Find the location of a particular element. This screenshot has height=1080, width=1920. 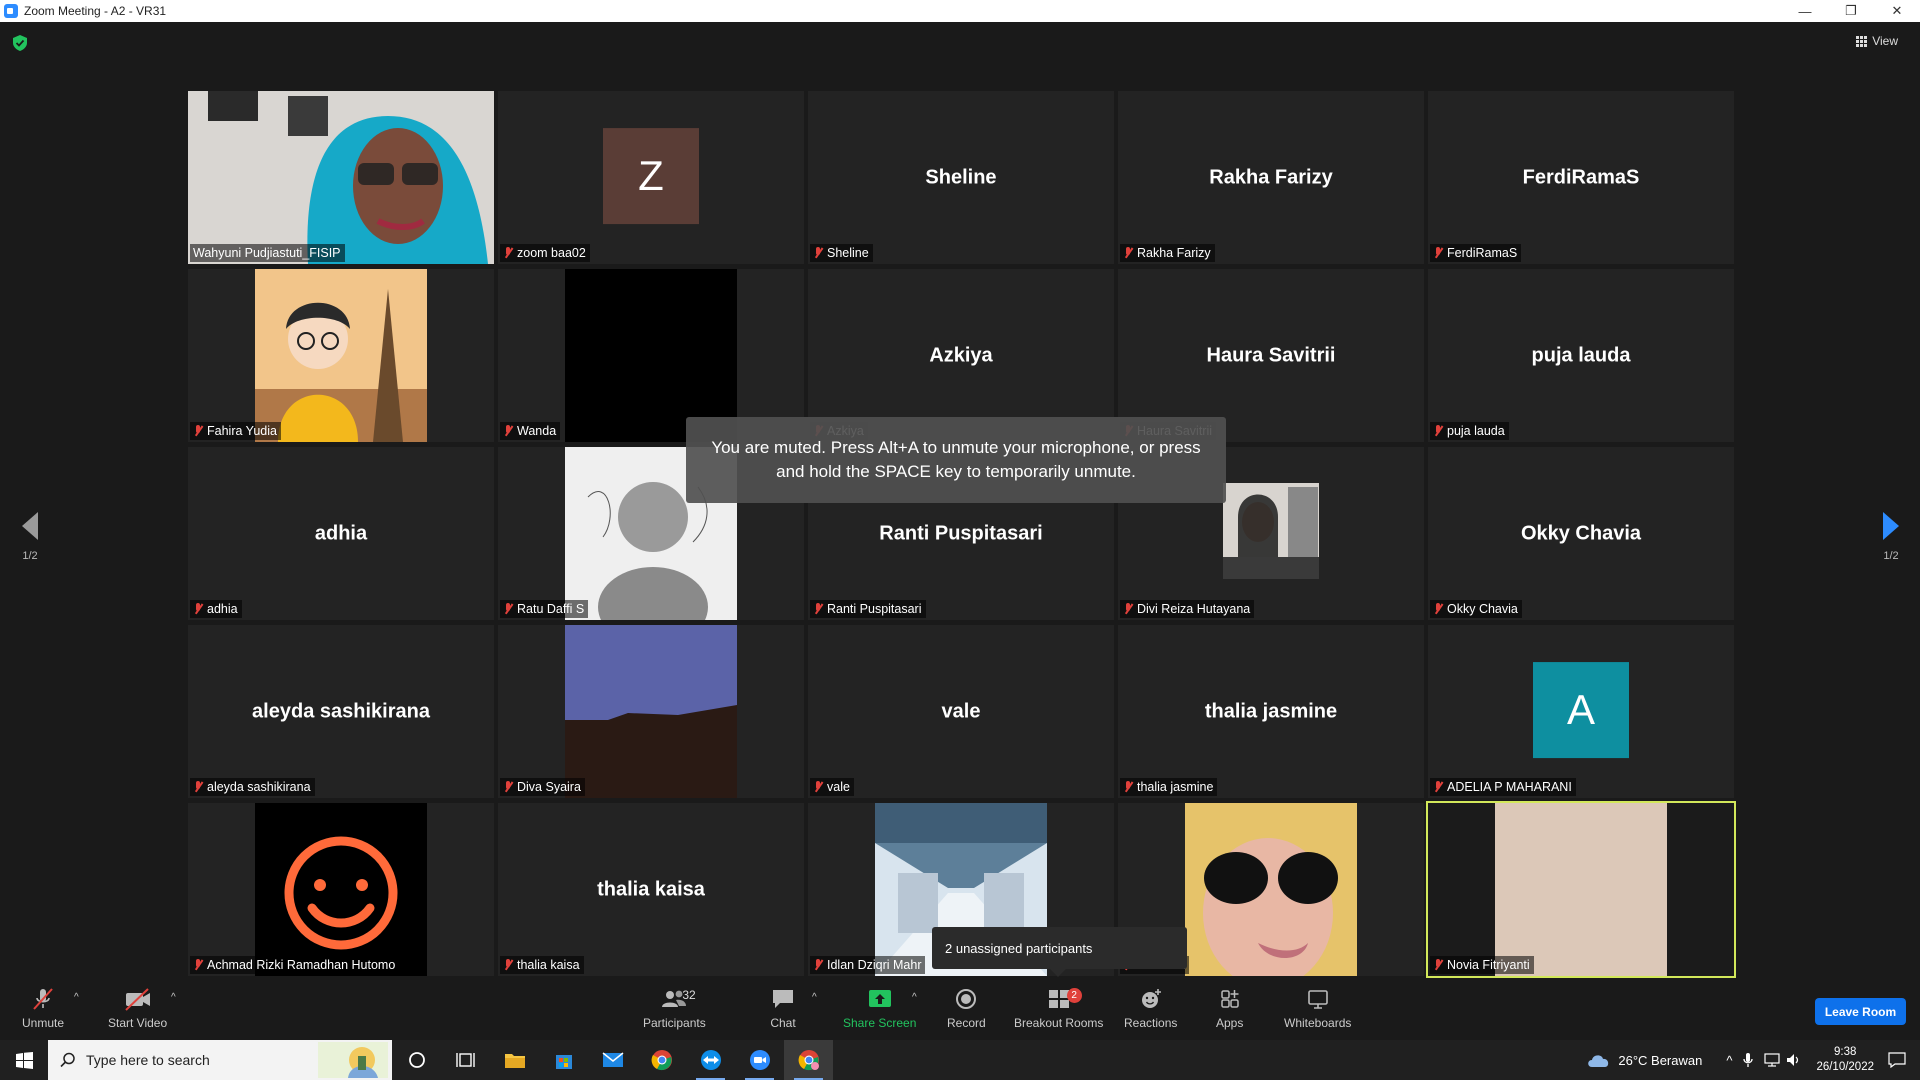

teamviewer-app is located at coordinates (710, 1060).